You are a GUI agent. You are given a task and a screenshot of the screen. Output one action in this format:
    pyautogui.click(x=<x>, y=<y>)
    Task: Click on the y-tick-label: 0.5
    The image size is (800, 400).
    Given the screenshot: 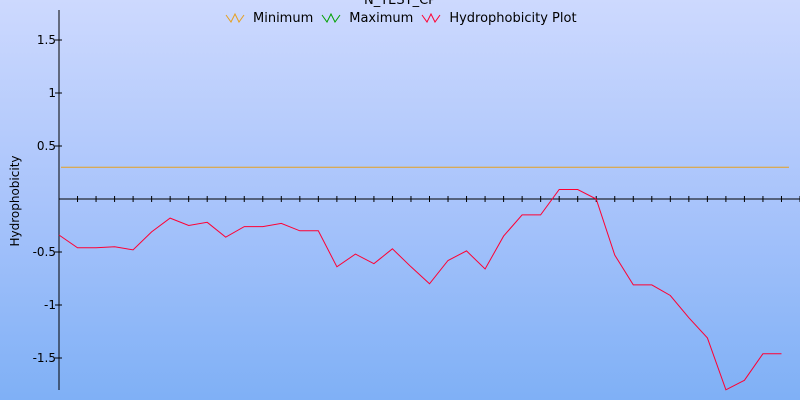 What is the action you would take?
    pyautogui.click(x=46, y=146)
    